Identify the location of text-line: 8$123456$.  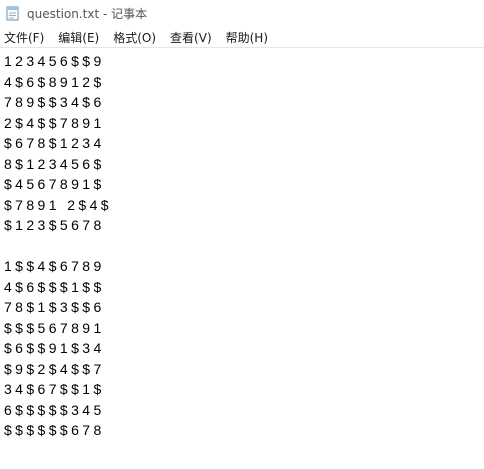
(54, 163).